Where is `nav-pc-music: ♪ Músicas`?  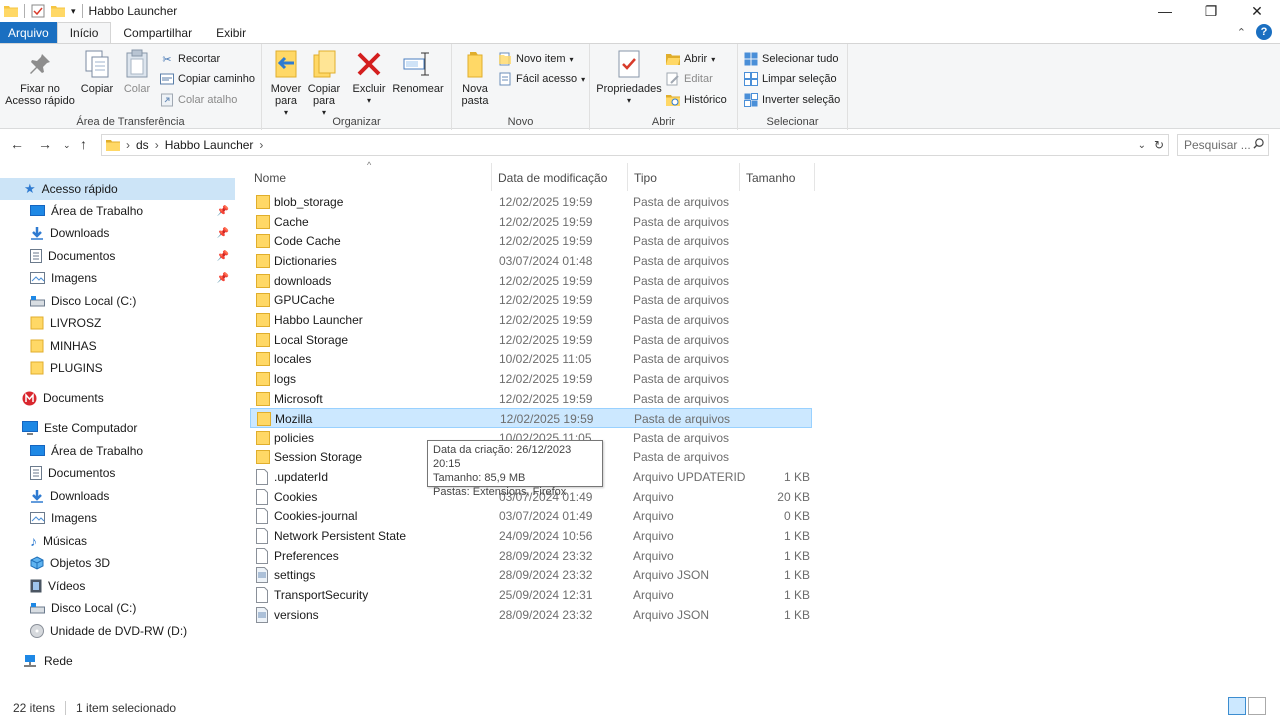
nav-pc-music: ♪ Músicas is located at coordinates (132, 541).